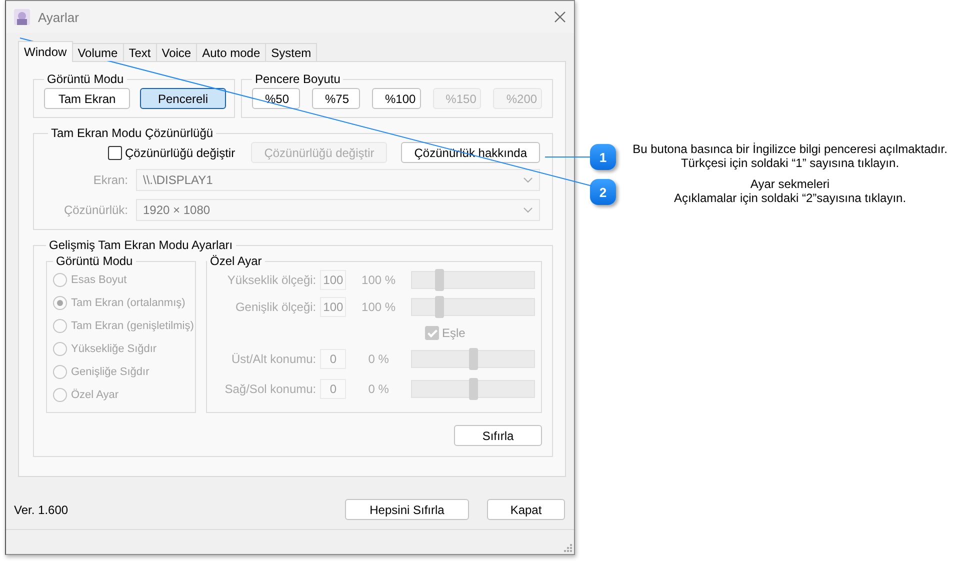  What do you see at coordinates (110, 180) in the screenshot?
I see `field-label: Ekran:` at bounding box center [110, 180].